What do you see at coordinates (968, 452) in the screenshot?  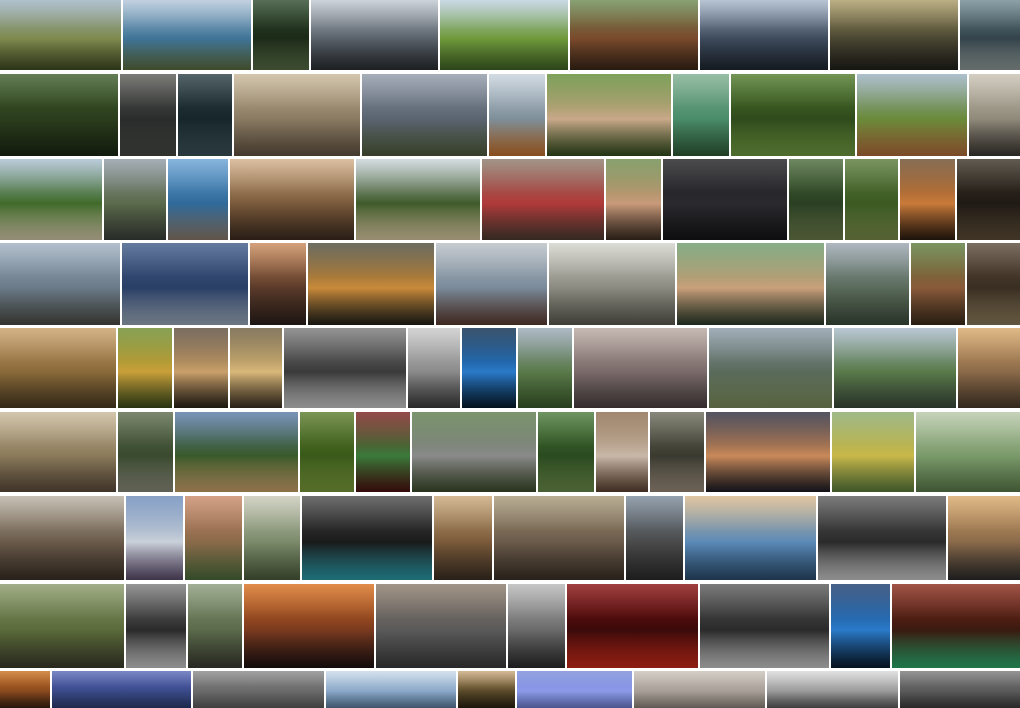 I see `photo-pale-green-road` at bounding box center [968, 452].